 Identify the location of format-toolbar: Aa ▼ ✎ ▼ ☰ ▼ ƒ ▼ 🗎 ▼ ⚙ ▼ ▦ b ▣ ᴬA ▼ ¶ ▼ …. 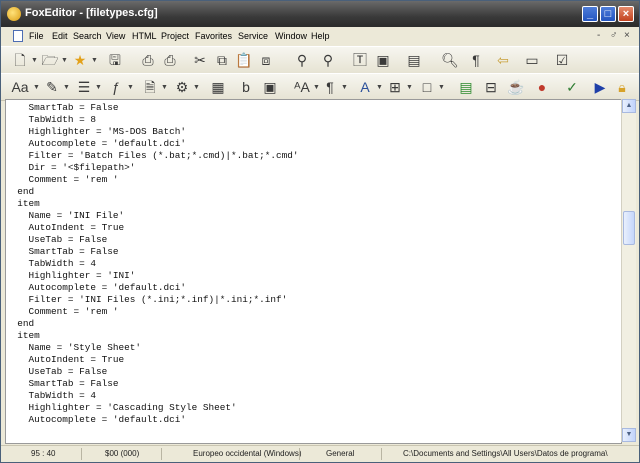
(320, 87).